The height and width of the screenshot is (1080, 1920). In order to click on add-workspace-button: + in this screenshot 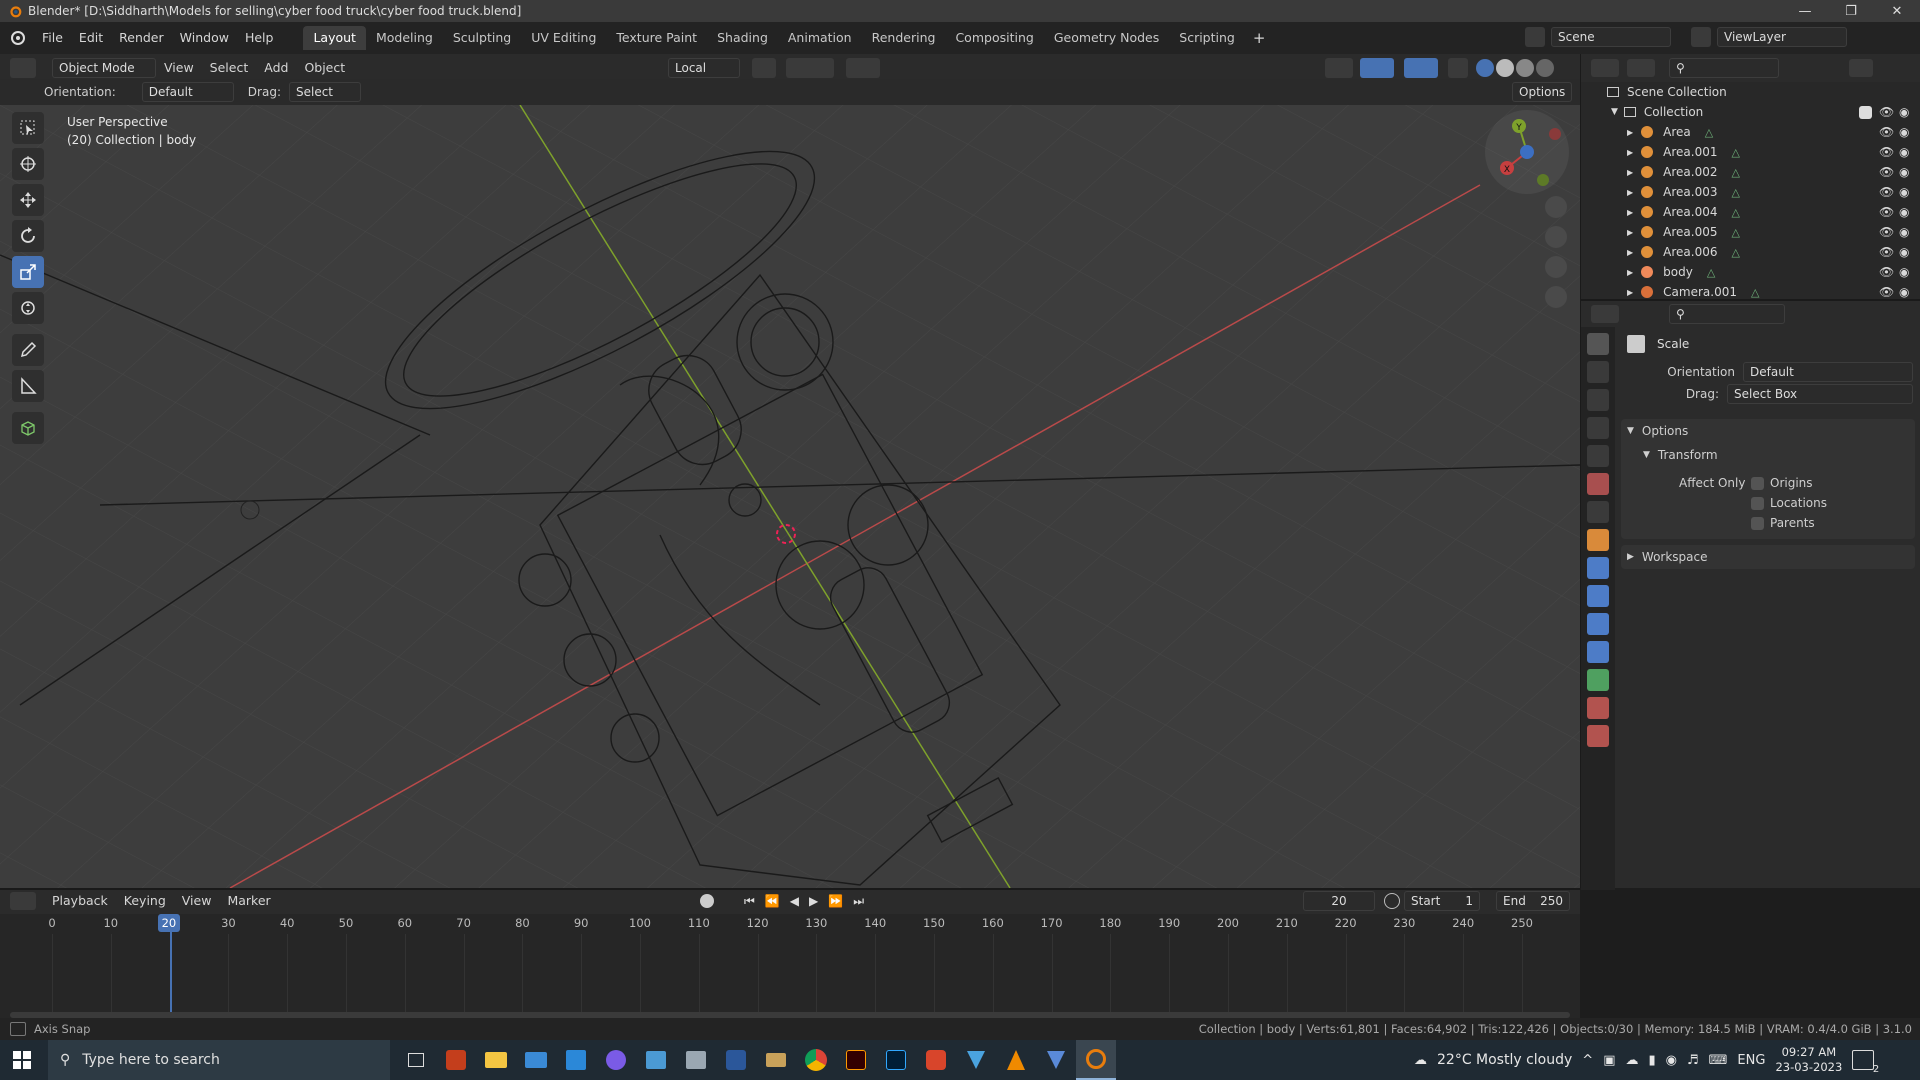, I will do `click(1259, 38)`.